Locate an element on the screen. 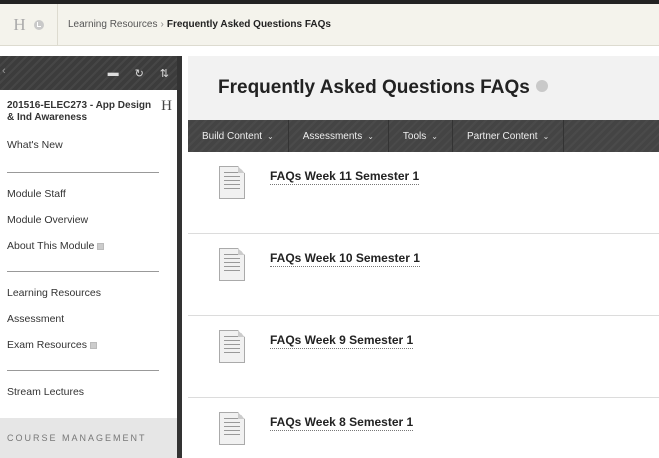  sidebar-item-label: Stream Lectures is located at coordinates (46, 392).